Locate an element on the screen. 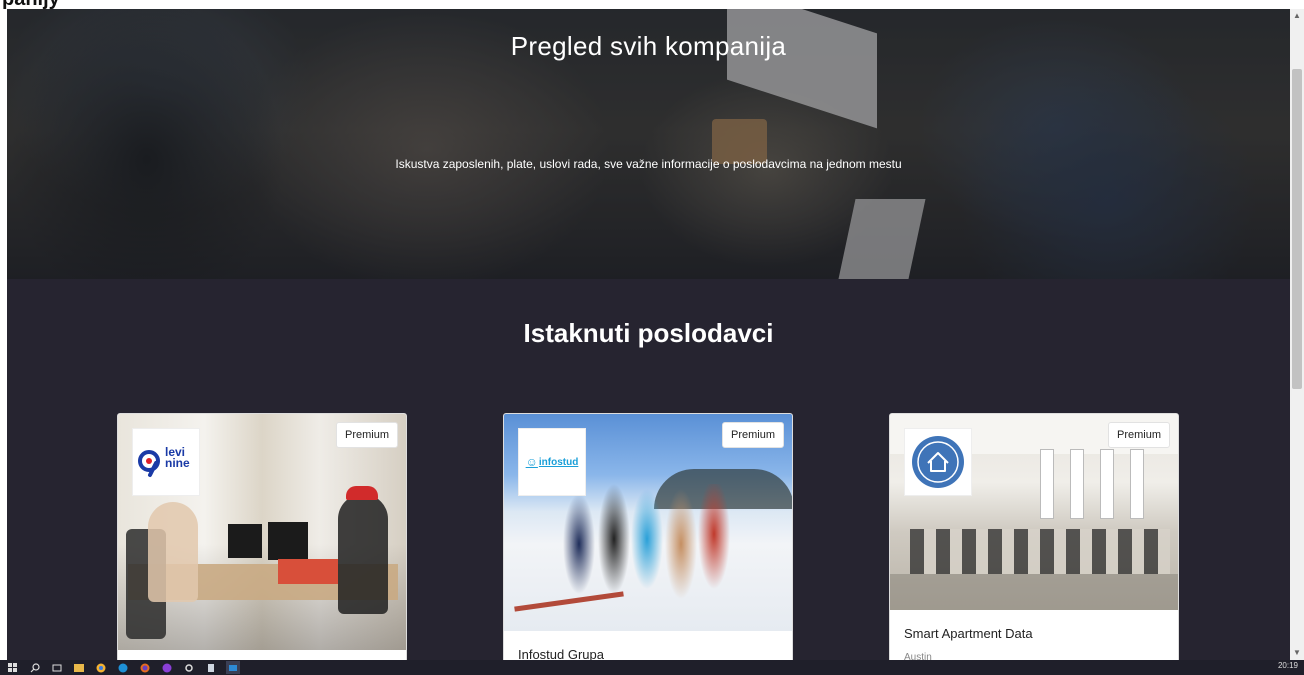 The height and width of the screenshot is (675, 1304). company-name: Smart Apartment Data is located at coordinates (968, 633).